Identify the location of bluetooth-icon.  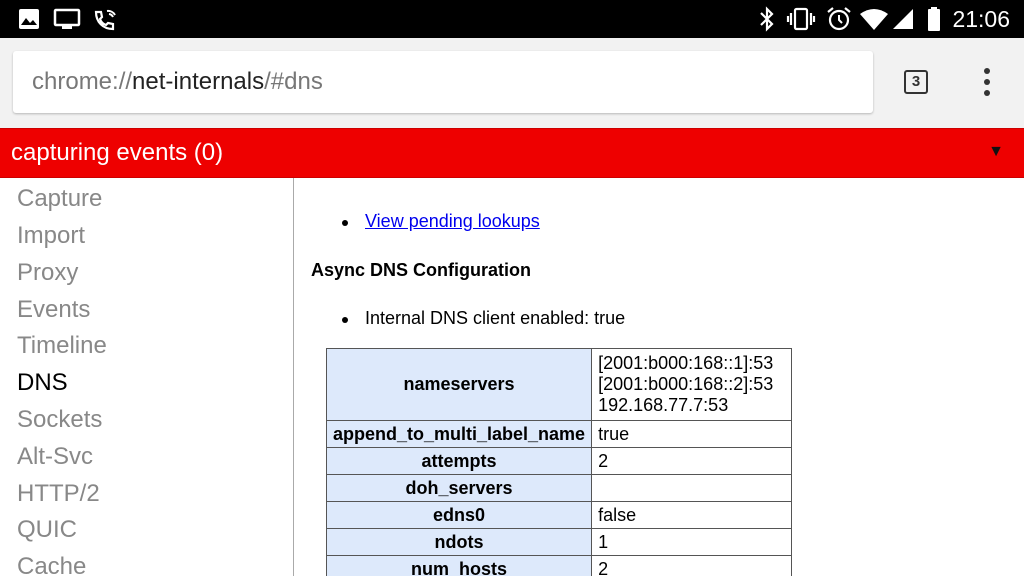
(767, 19).